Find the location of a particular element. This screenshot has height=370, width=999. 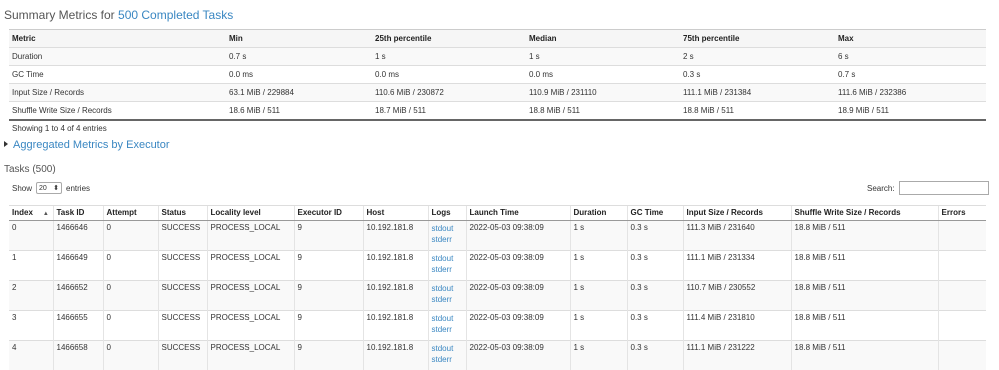

col-median: Median is located at coordinates (603, 39).